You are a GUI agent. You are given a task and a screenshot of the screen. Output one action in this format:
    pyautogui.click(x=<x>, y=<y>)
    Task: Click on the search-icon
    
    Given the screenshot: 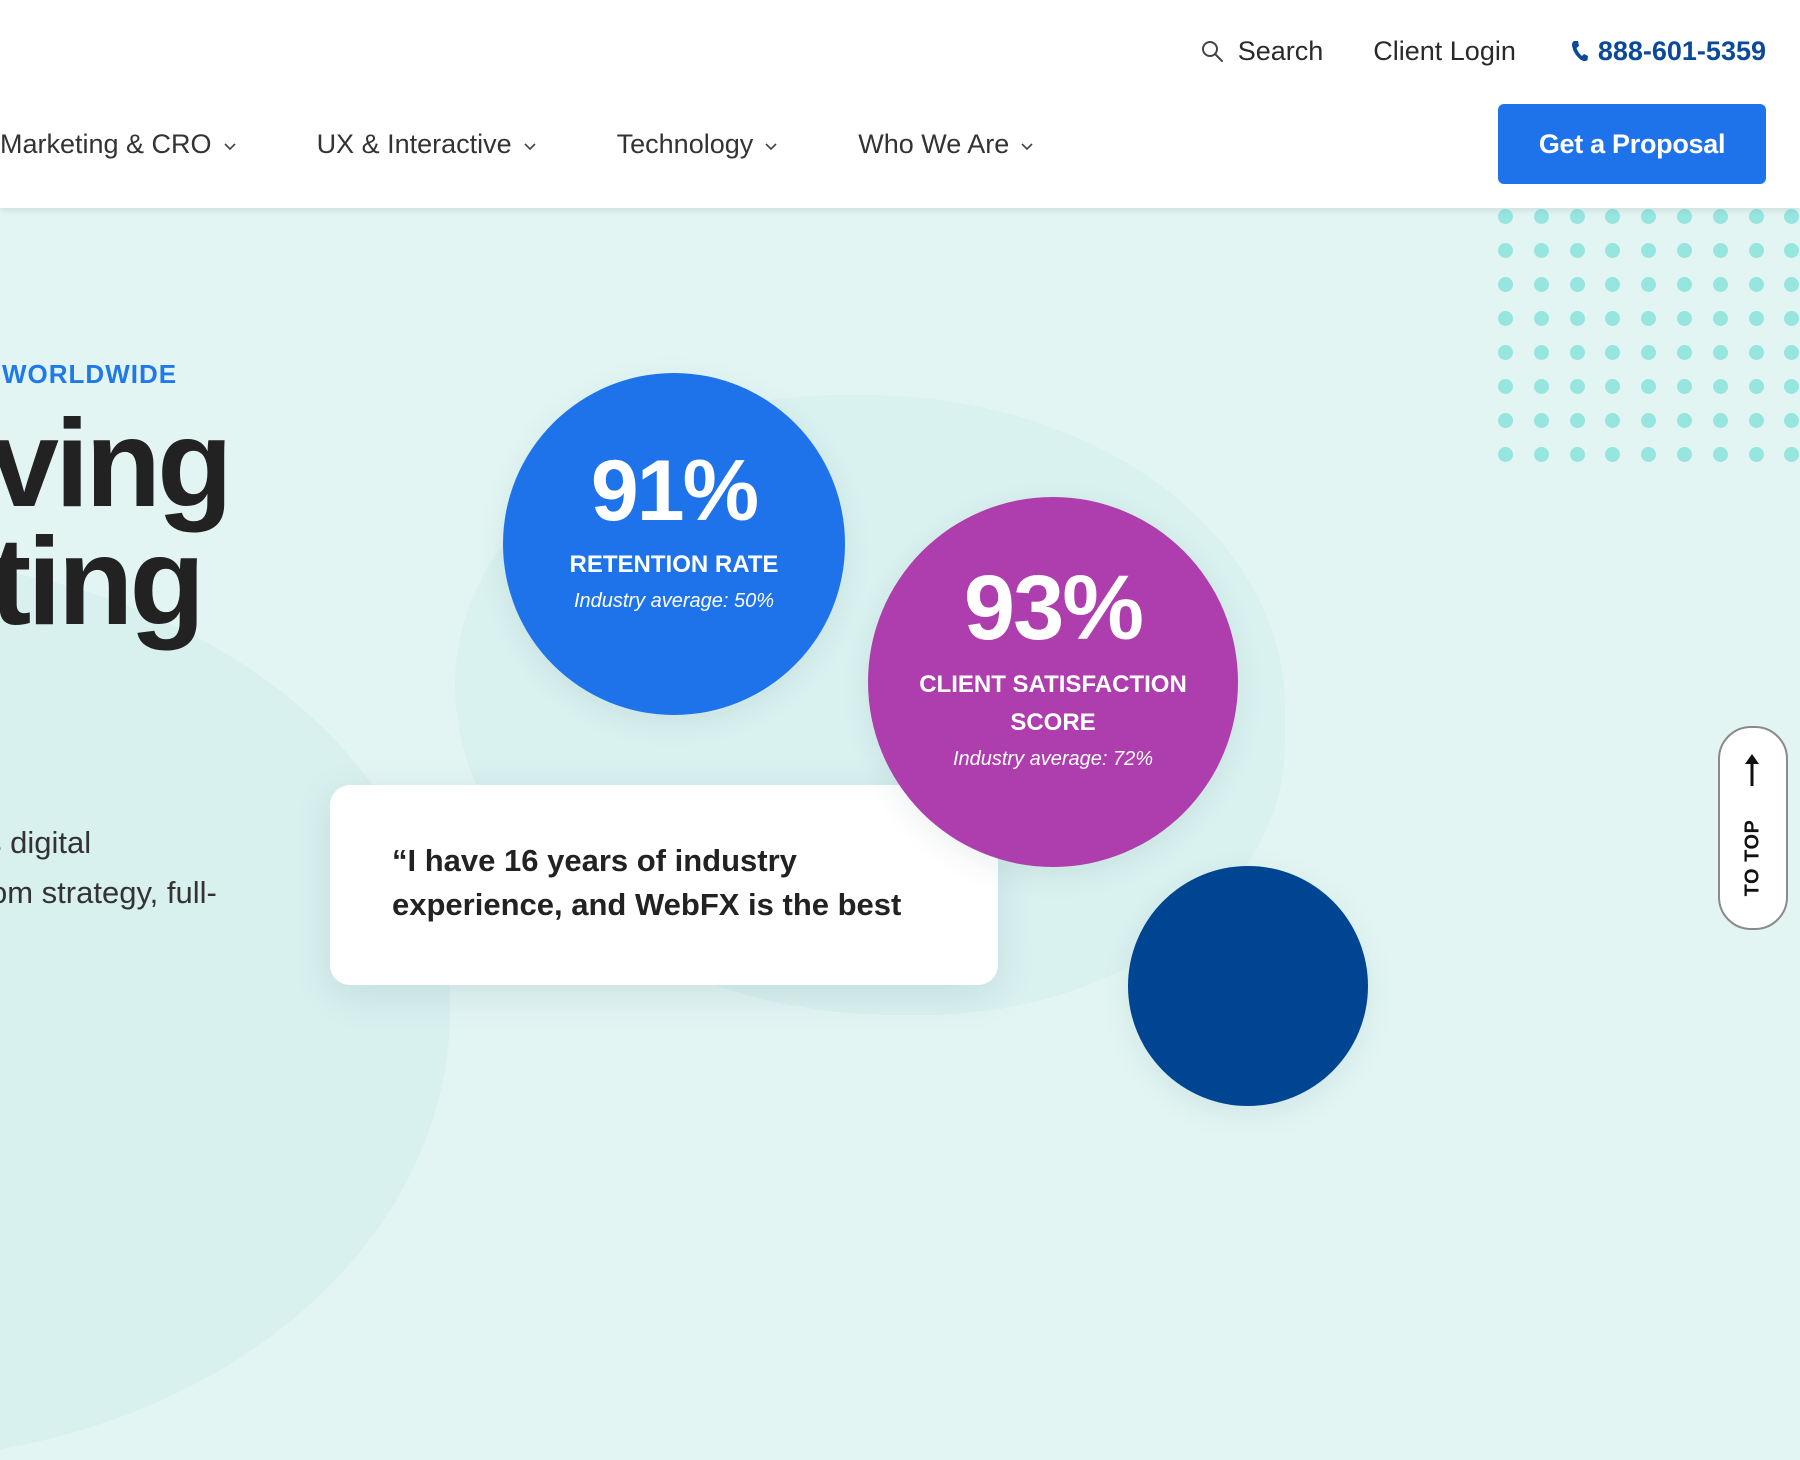 What is the action you would take?
    pyautogui.click(x=1212, y=51)
    